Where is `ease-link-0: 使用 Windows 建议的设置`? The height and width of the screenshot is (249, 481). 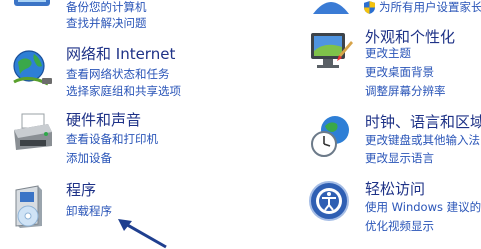 ease-link-0: 使用 Windows 建议的设置 is located at coordinates (423, 207).